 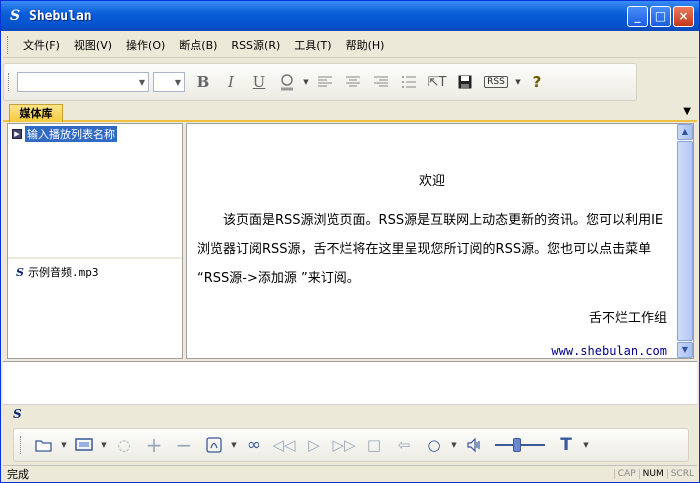 I want to click on list-item: S 示例音频.mp3, so click(x=57, y=272).